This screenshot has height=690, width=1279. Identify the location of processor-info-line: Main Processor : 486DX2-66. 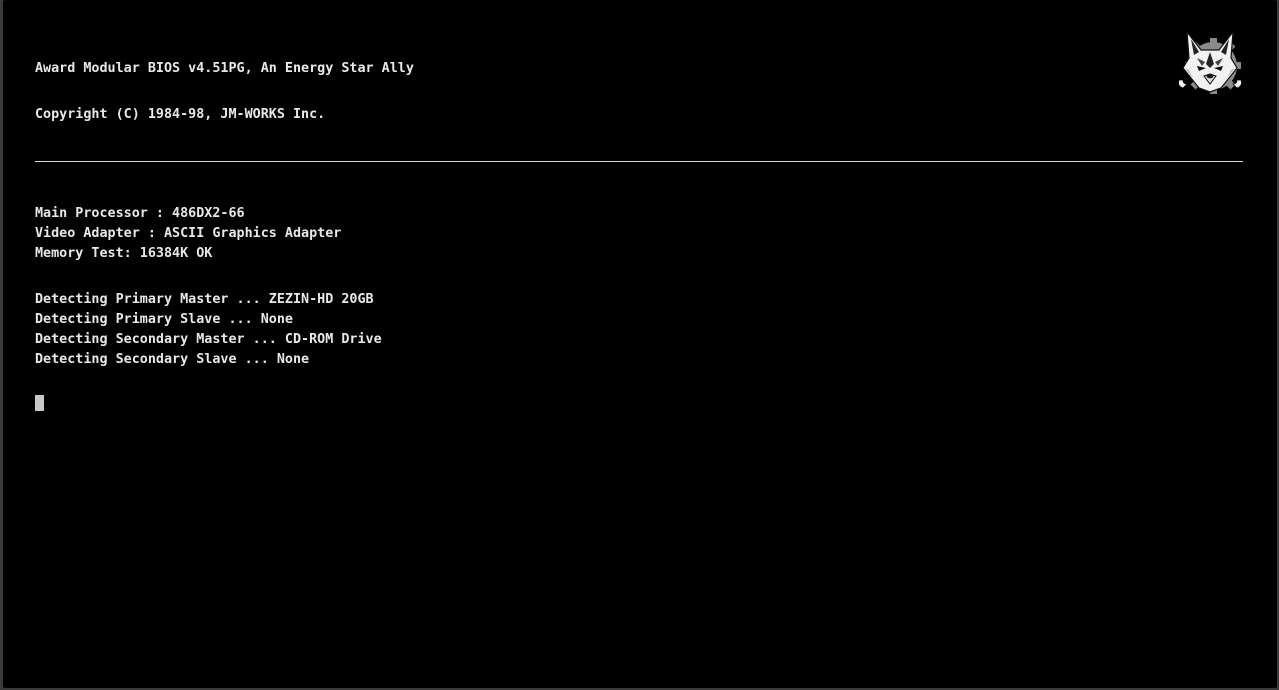
(140, 213).